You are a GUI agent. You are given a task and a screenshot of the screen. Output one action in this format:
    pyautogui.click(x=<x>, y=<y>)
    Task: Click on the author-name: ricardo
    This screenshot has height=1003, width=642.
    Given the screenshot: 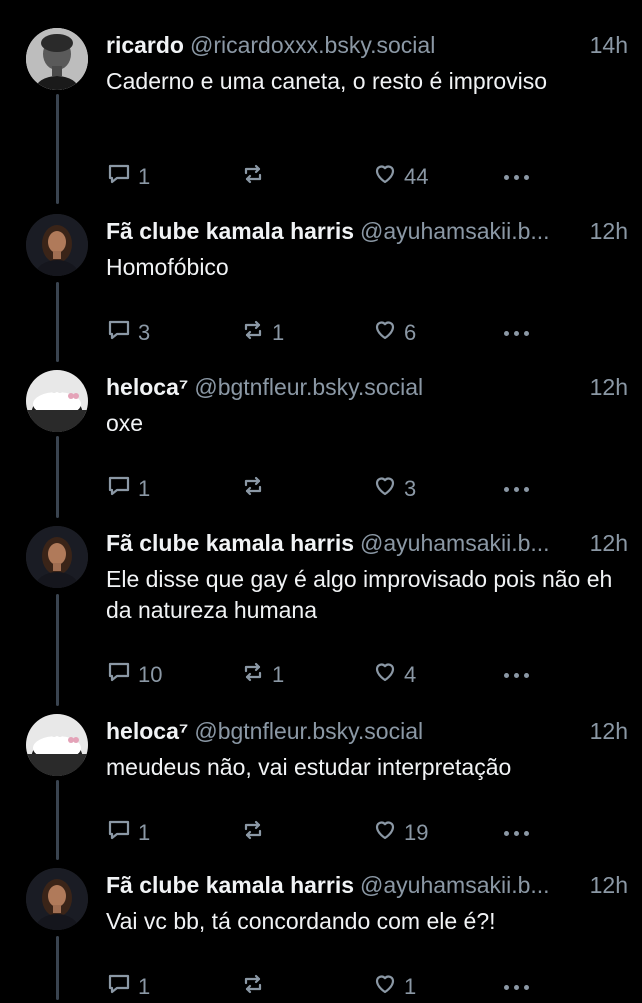 What is the action you would take?
    pyautogui.click(x=145, y=45)
    